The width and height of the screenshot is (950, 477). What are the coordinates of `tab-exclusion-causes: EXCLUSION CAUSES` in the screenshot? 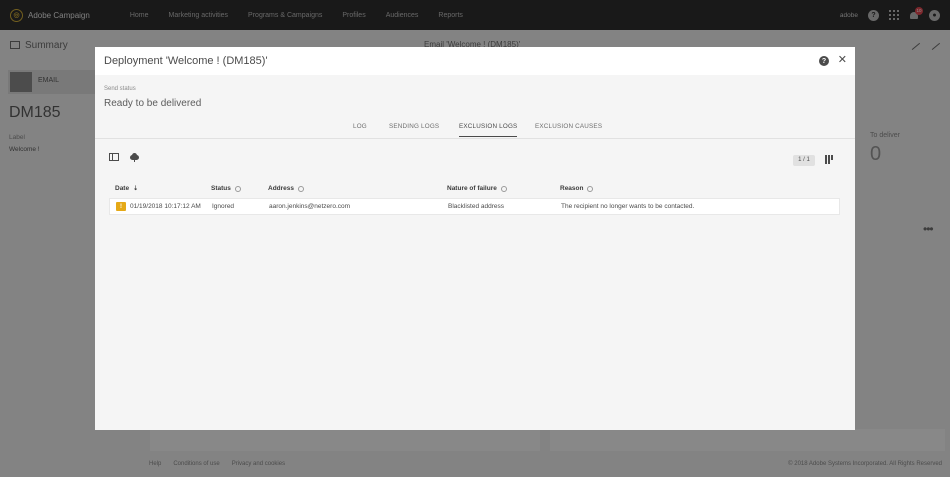 It's located at (568, 126).